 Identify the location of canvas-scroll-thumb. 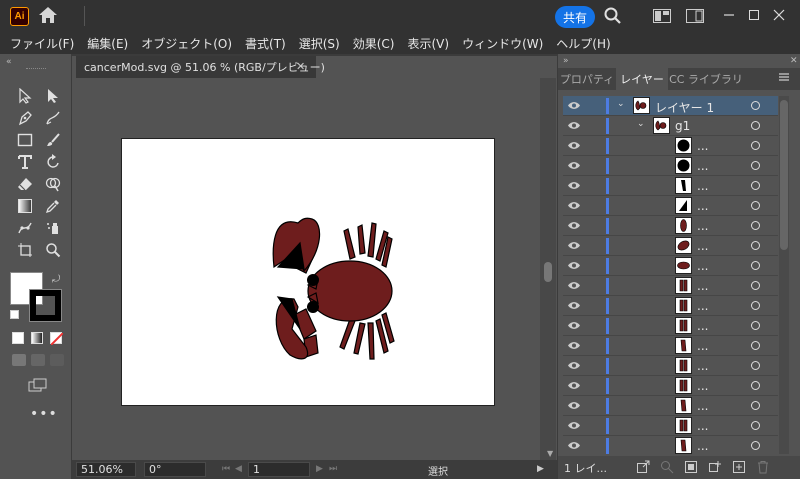
(548, 272).